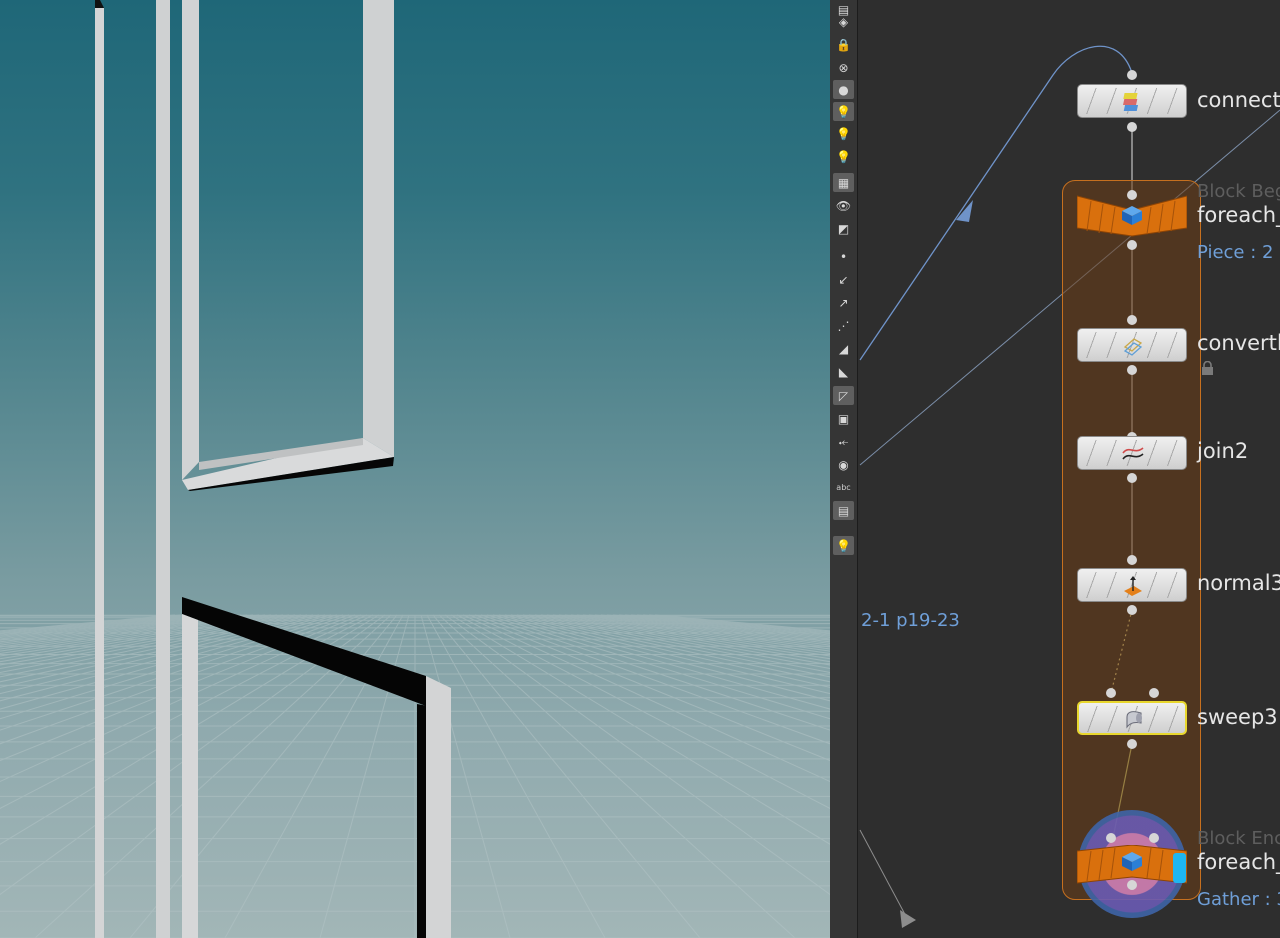 The width and height of the screenshot is (1280, 938). What do you see at coordinates (1238, 191) in the screenshot?
I see `node-sublabel-foreach-begin: Block Beg` at bounding box center [1238, 191].